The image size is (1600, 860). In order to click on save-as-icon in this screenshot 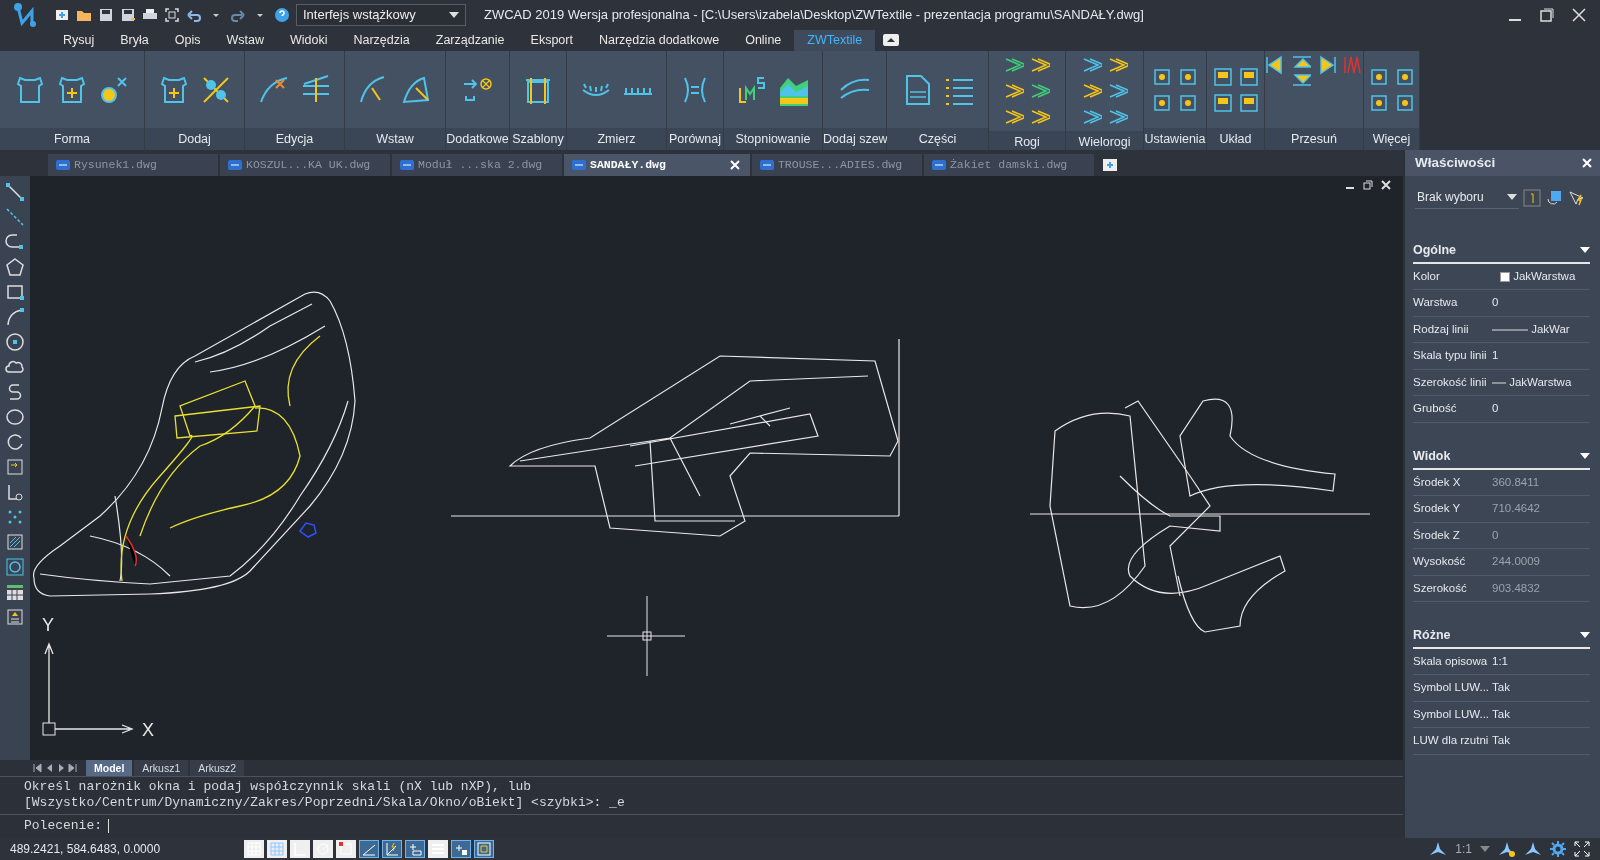, I will do `click(128, 15)`.